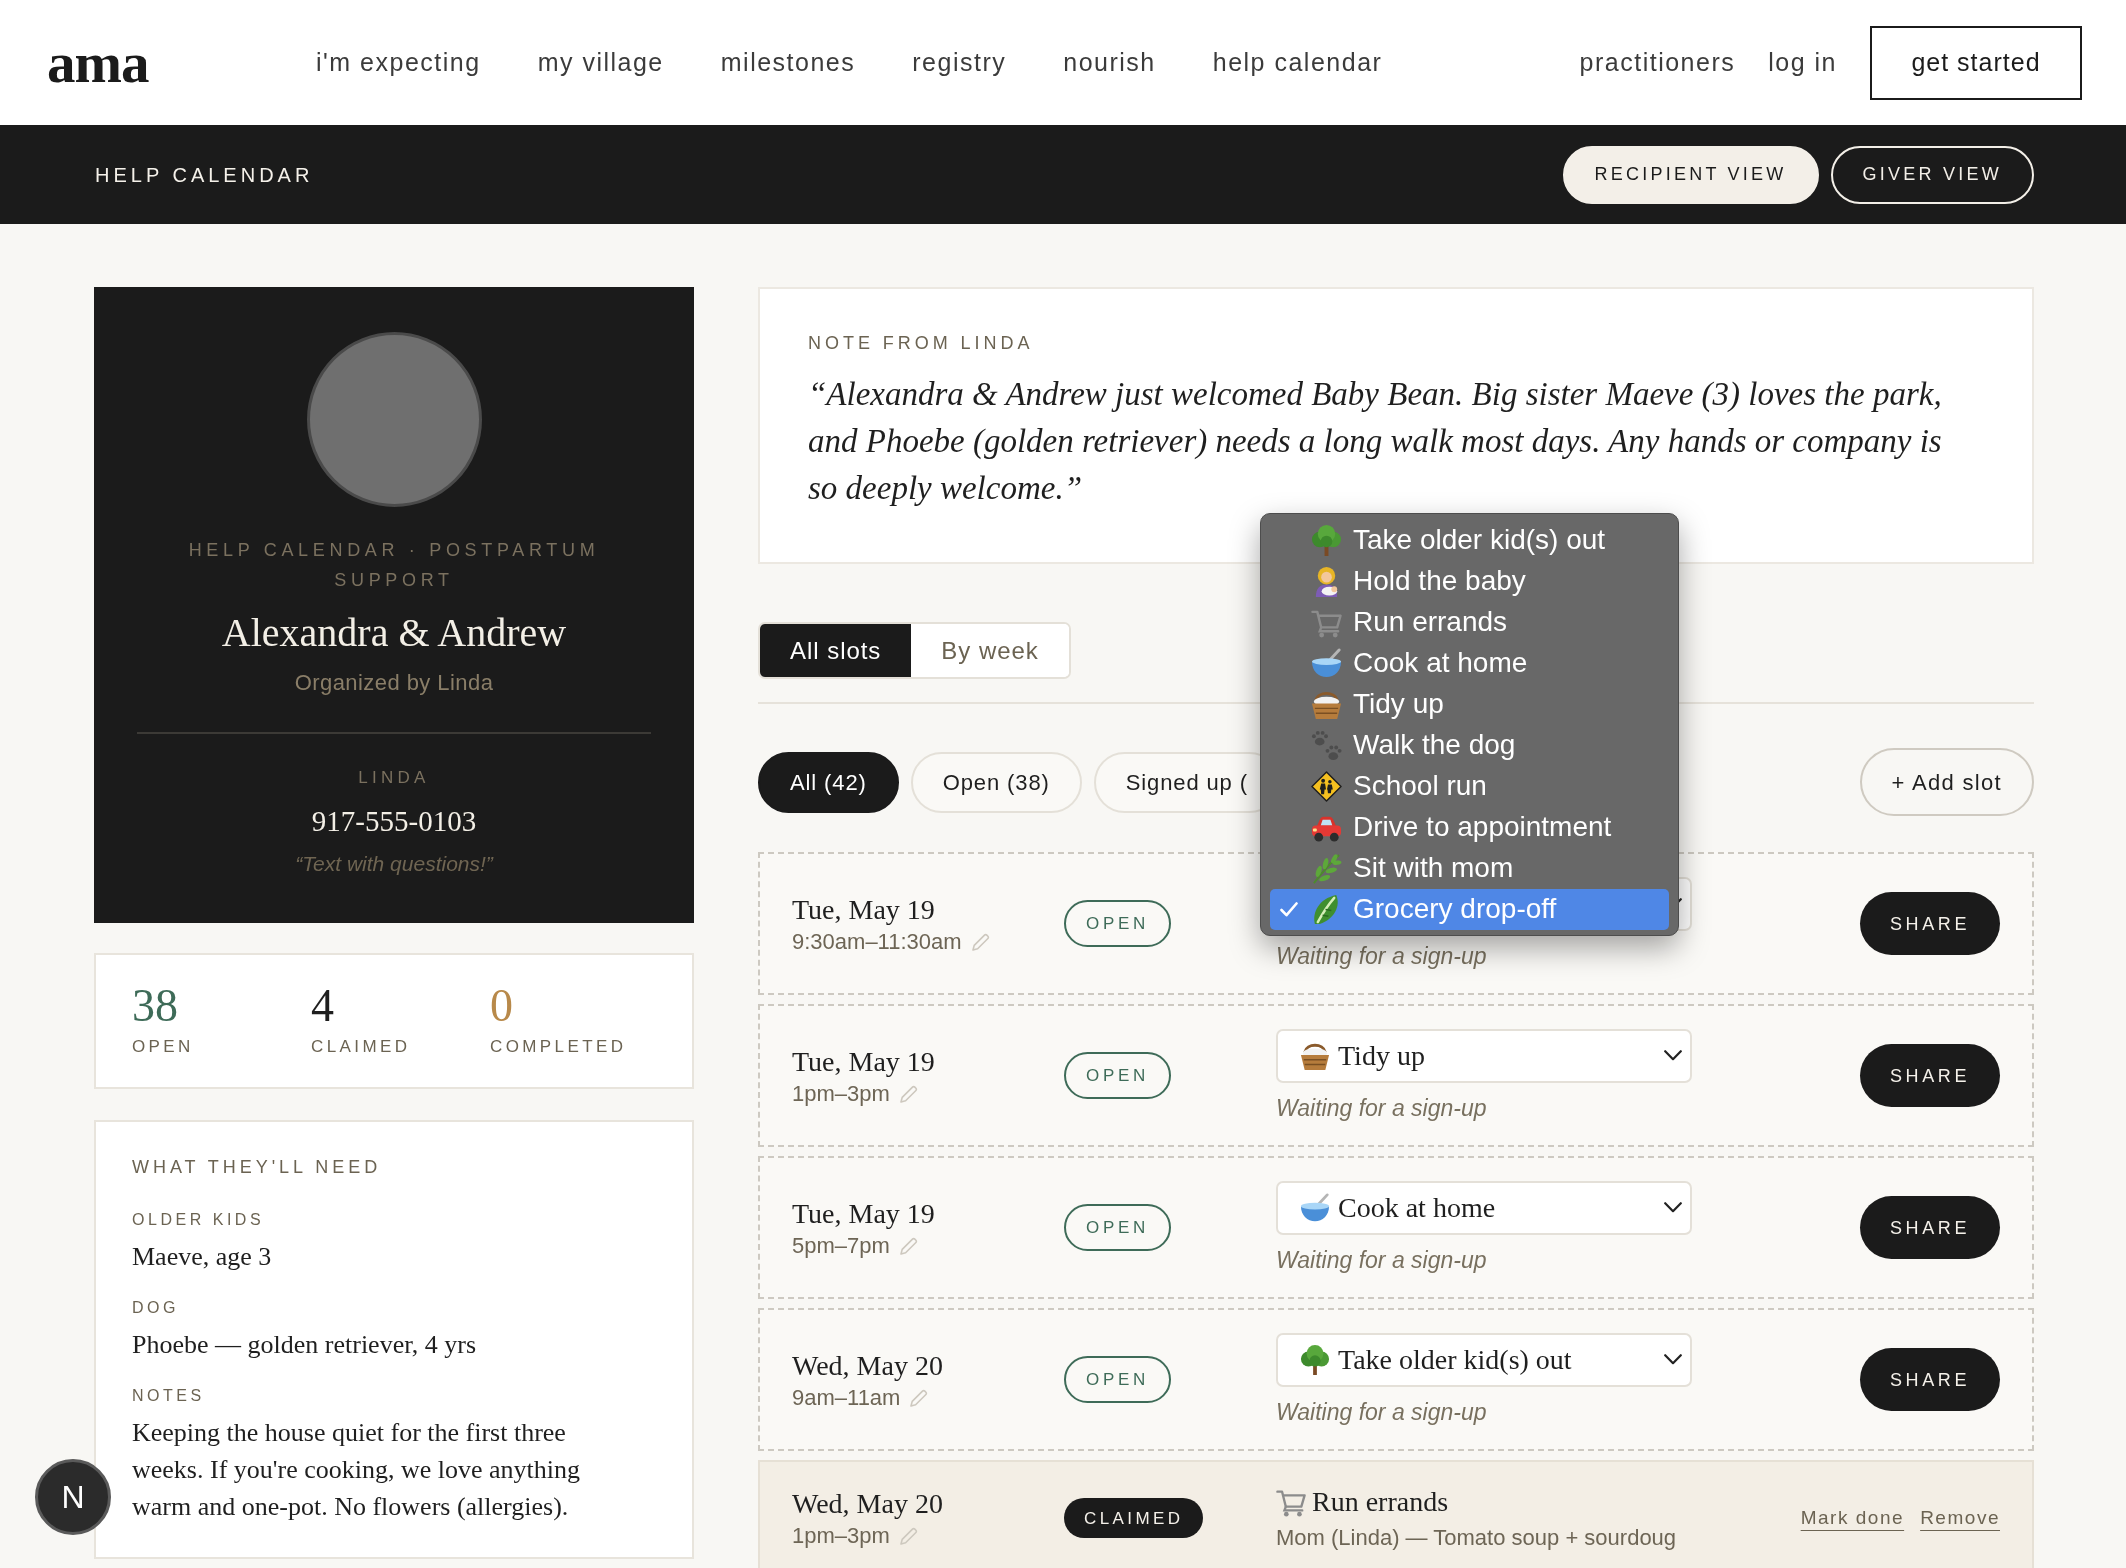  I want to click on paw-prints-icon, so click(1326, 745).